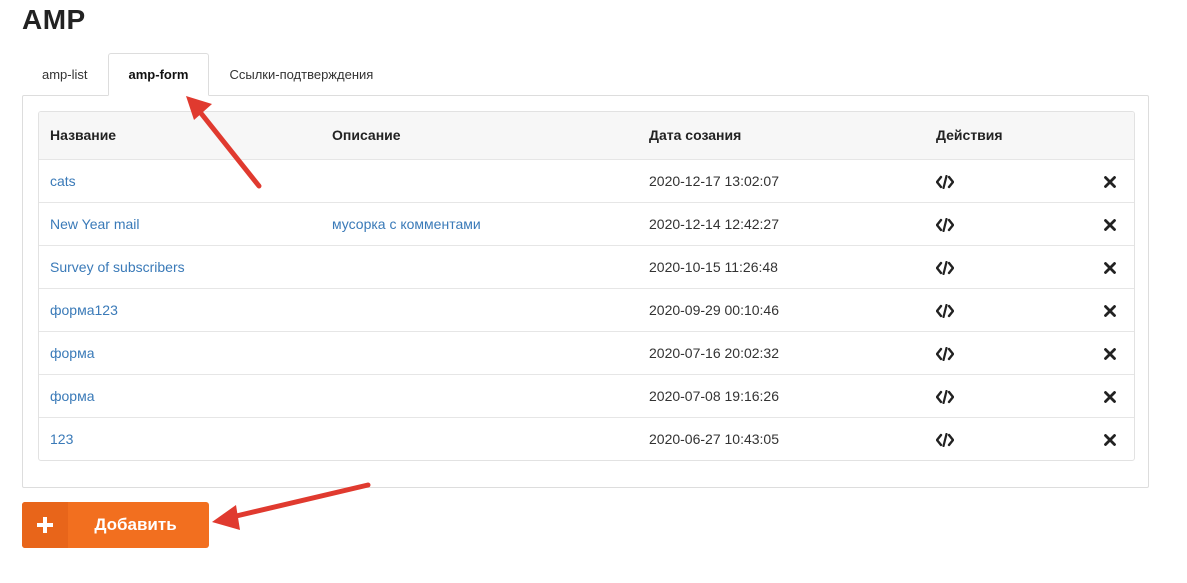 This screenshot has height=583, width=1187. Describe the element at coordinates (695, 135) in the screenshot. I see `column-header-created: Дата созания` at that location.